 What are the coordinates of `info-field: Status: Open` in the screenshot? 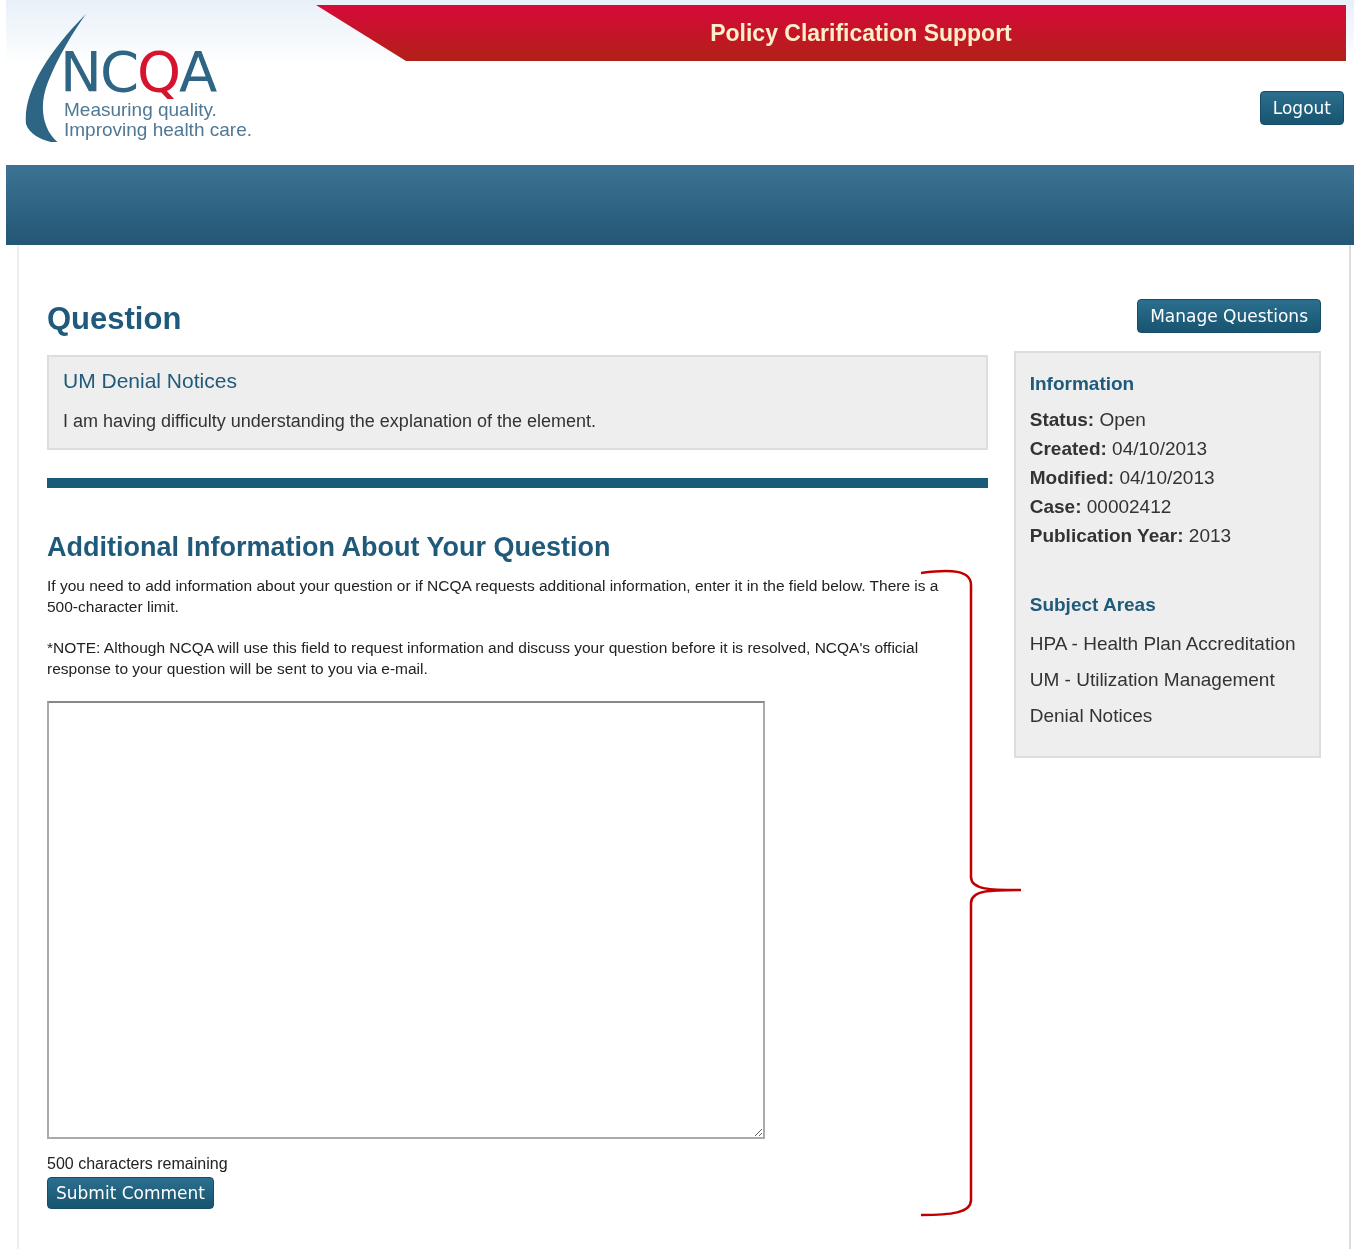 It's located at (1167, 419).